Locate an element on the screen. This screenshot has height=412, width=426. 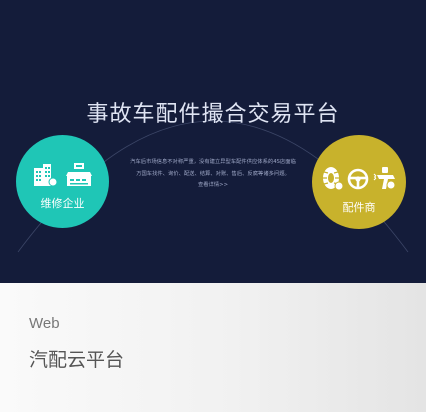
tire-icon is located at coordinates (333, 179).